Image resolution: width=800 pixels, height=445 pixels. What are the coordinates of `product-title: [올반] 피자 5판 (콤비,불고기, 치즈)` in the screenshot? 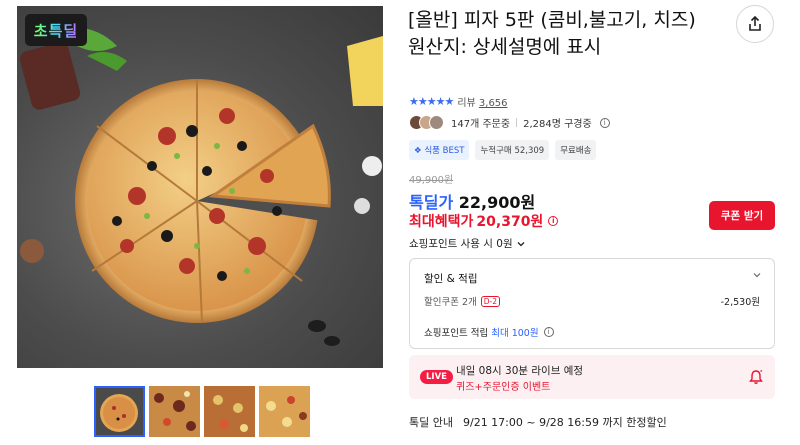 It's located at (552, 20).